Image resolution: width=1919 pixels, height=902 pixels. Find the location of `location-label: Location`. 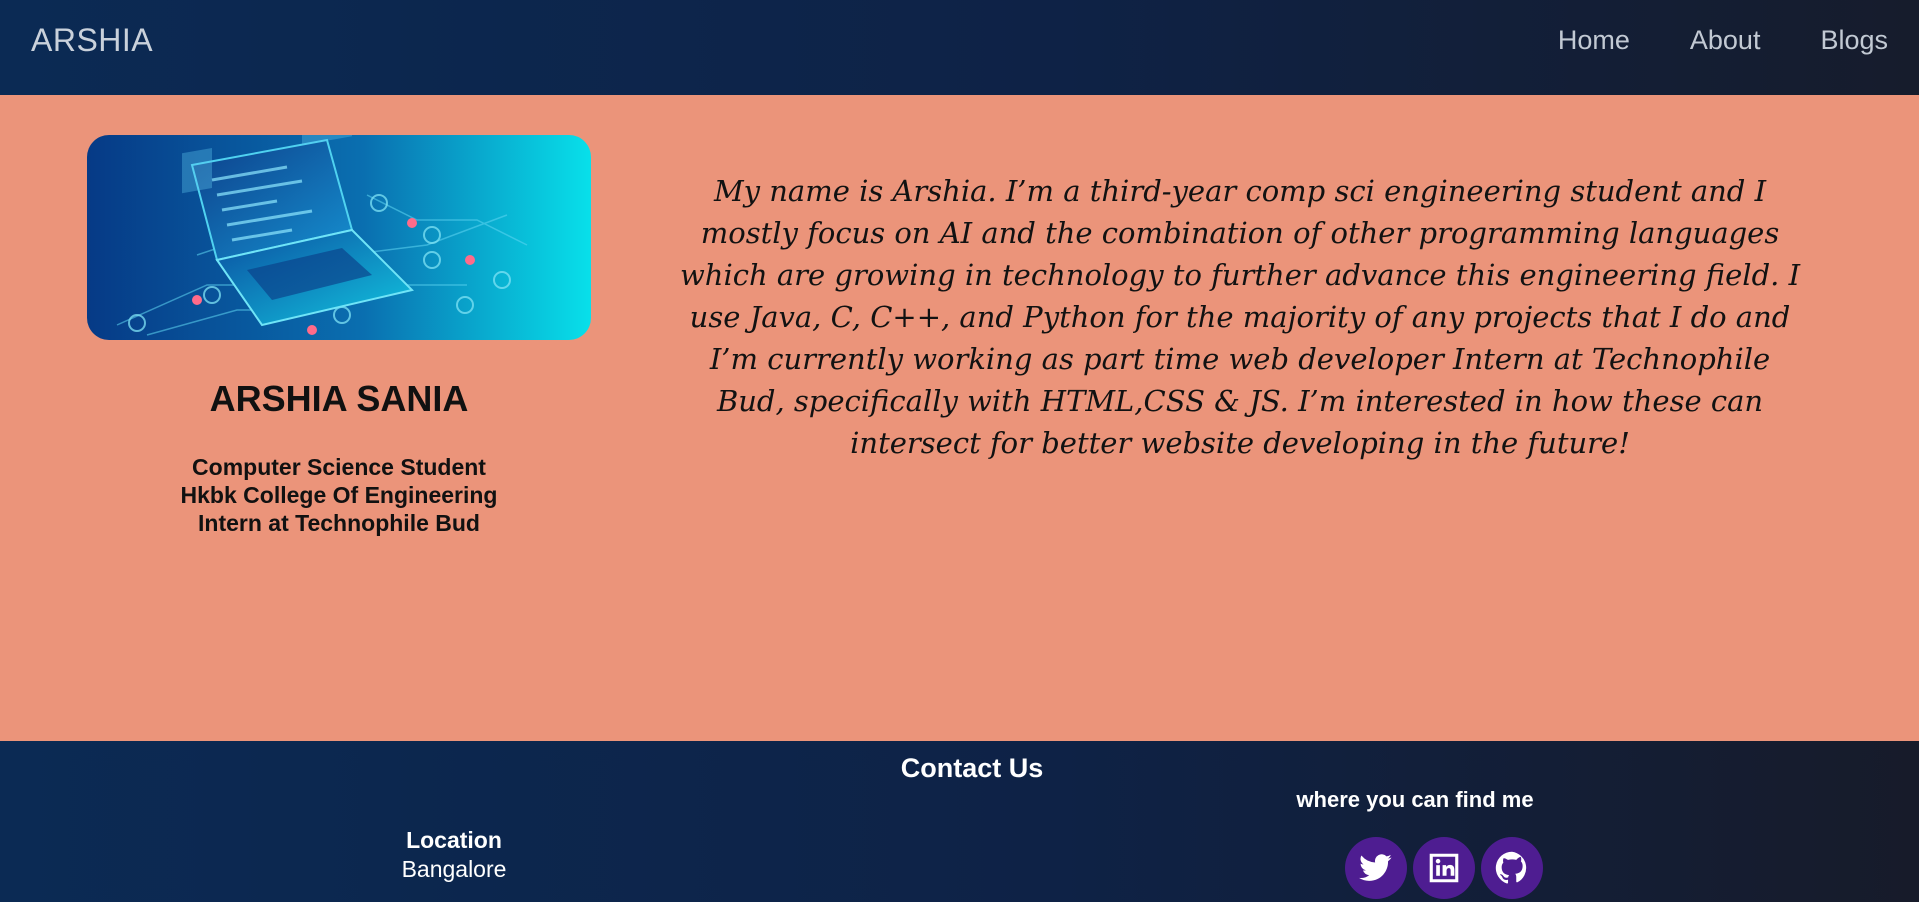

location-label: Location is located at coordinates (454, 840).